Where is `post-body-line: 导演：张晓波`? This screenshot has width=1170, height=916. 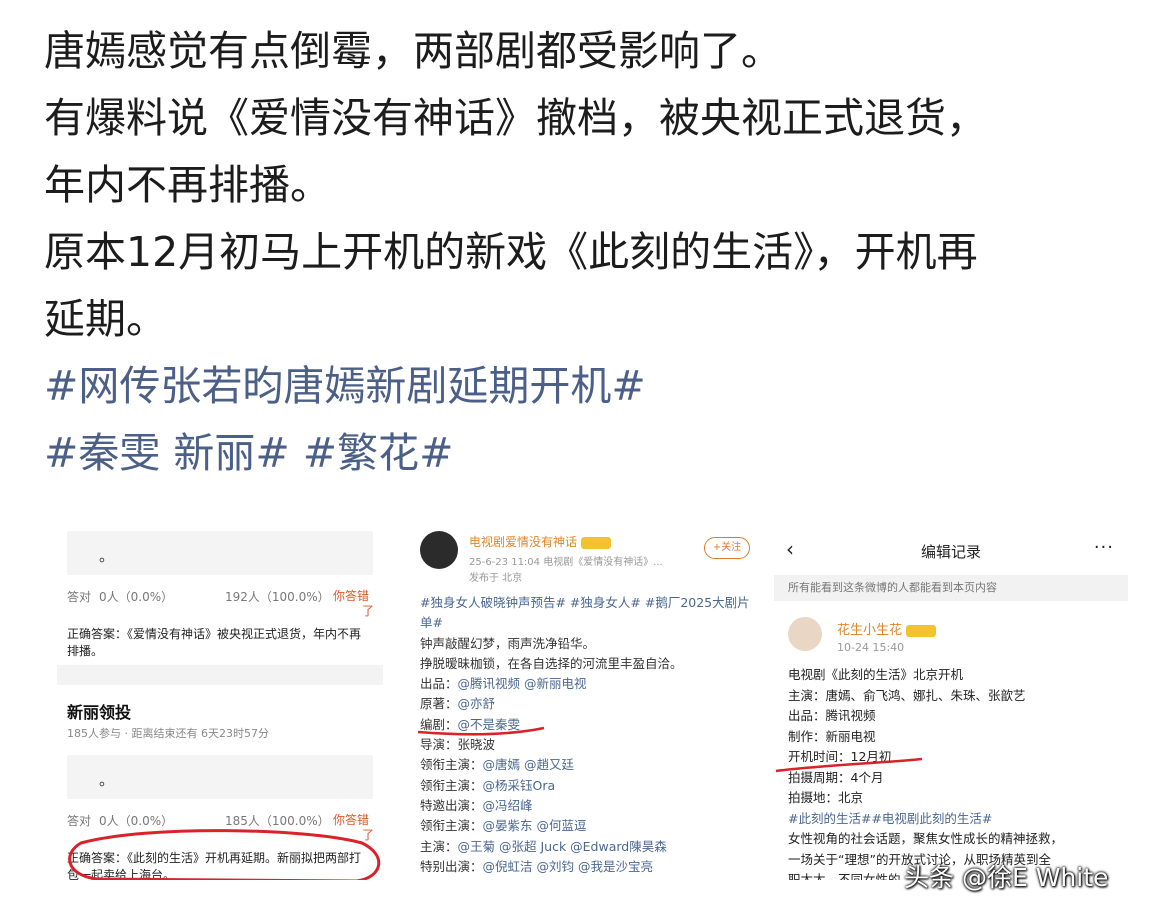
post-body-line: 导演：张晓波 is located at coordinates (585, 745).